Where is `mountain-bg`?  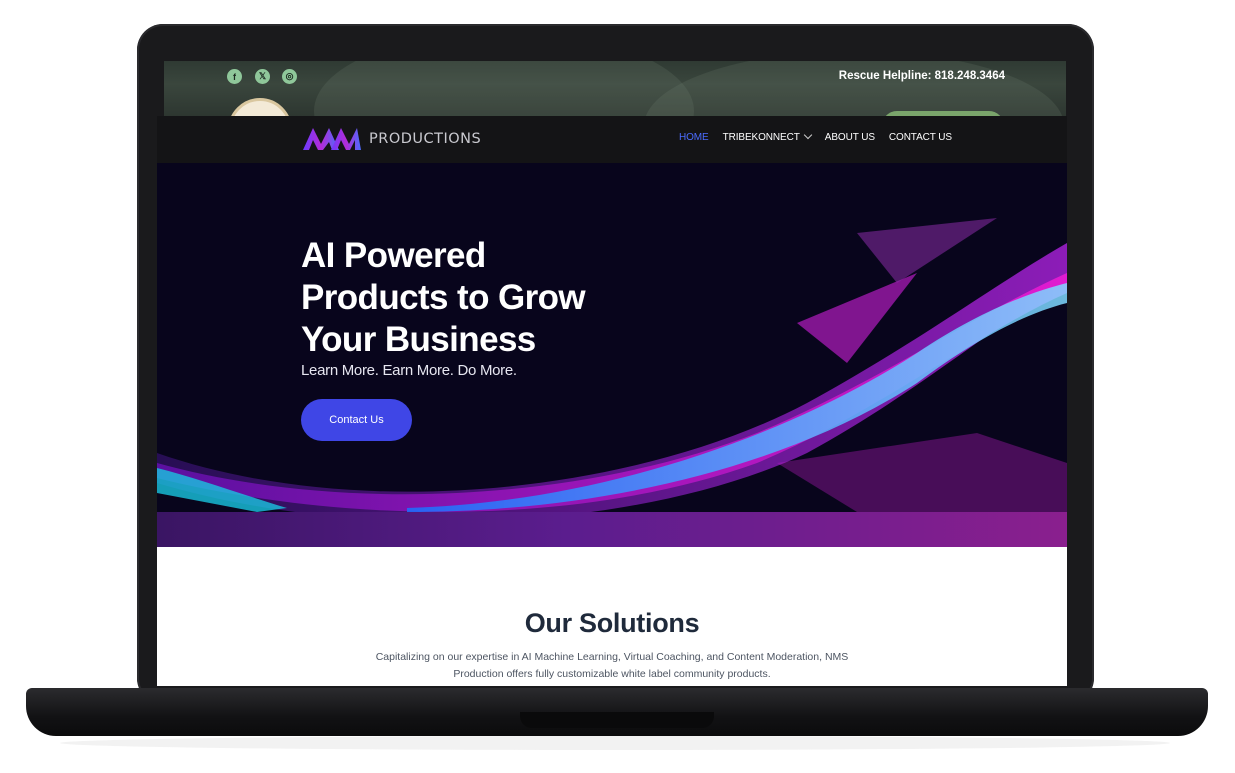
mountain-bg is located at coordinates (504, 90).